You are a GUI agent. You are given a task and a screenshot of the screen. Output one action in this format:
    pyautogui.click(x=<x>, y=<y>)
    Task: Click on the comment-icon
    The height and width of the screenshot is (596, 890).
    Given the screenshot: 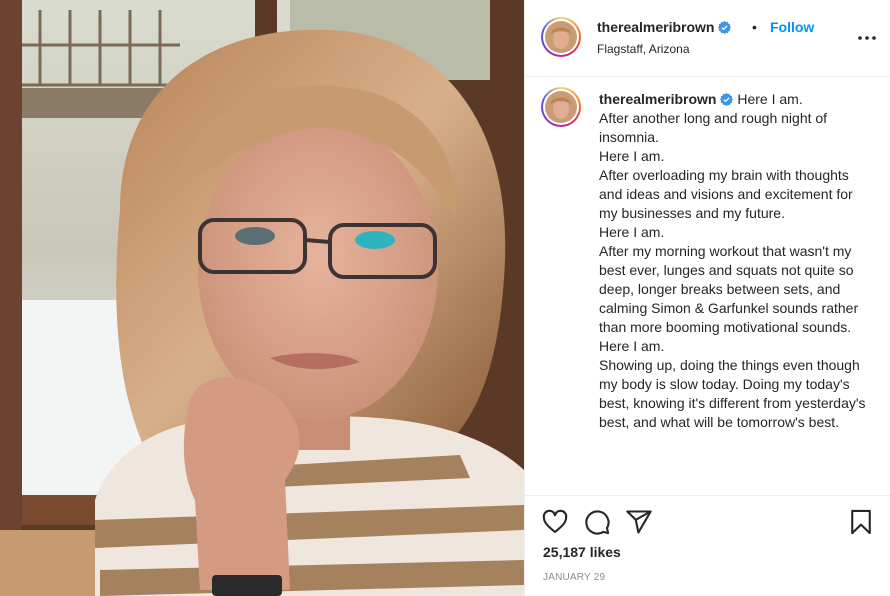 What is the action you would take?
    pyautogui.click(x=597, y=522)
    